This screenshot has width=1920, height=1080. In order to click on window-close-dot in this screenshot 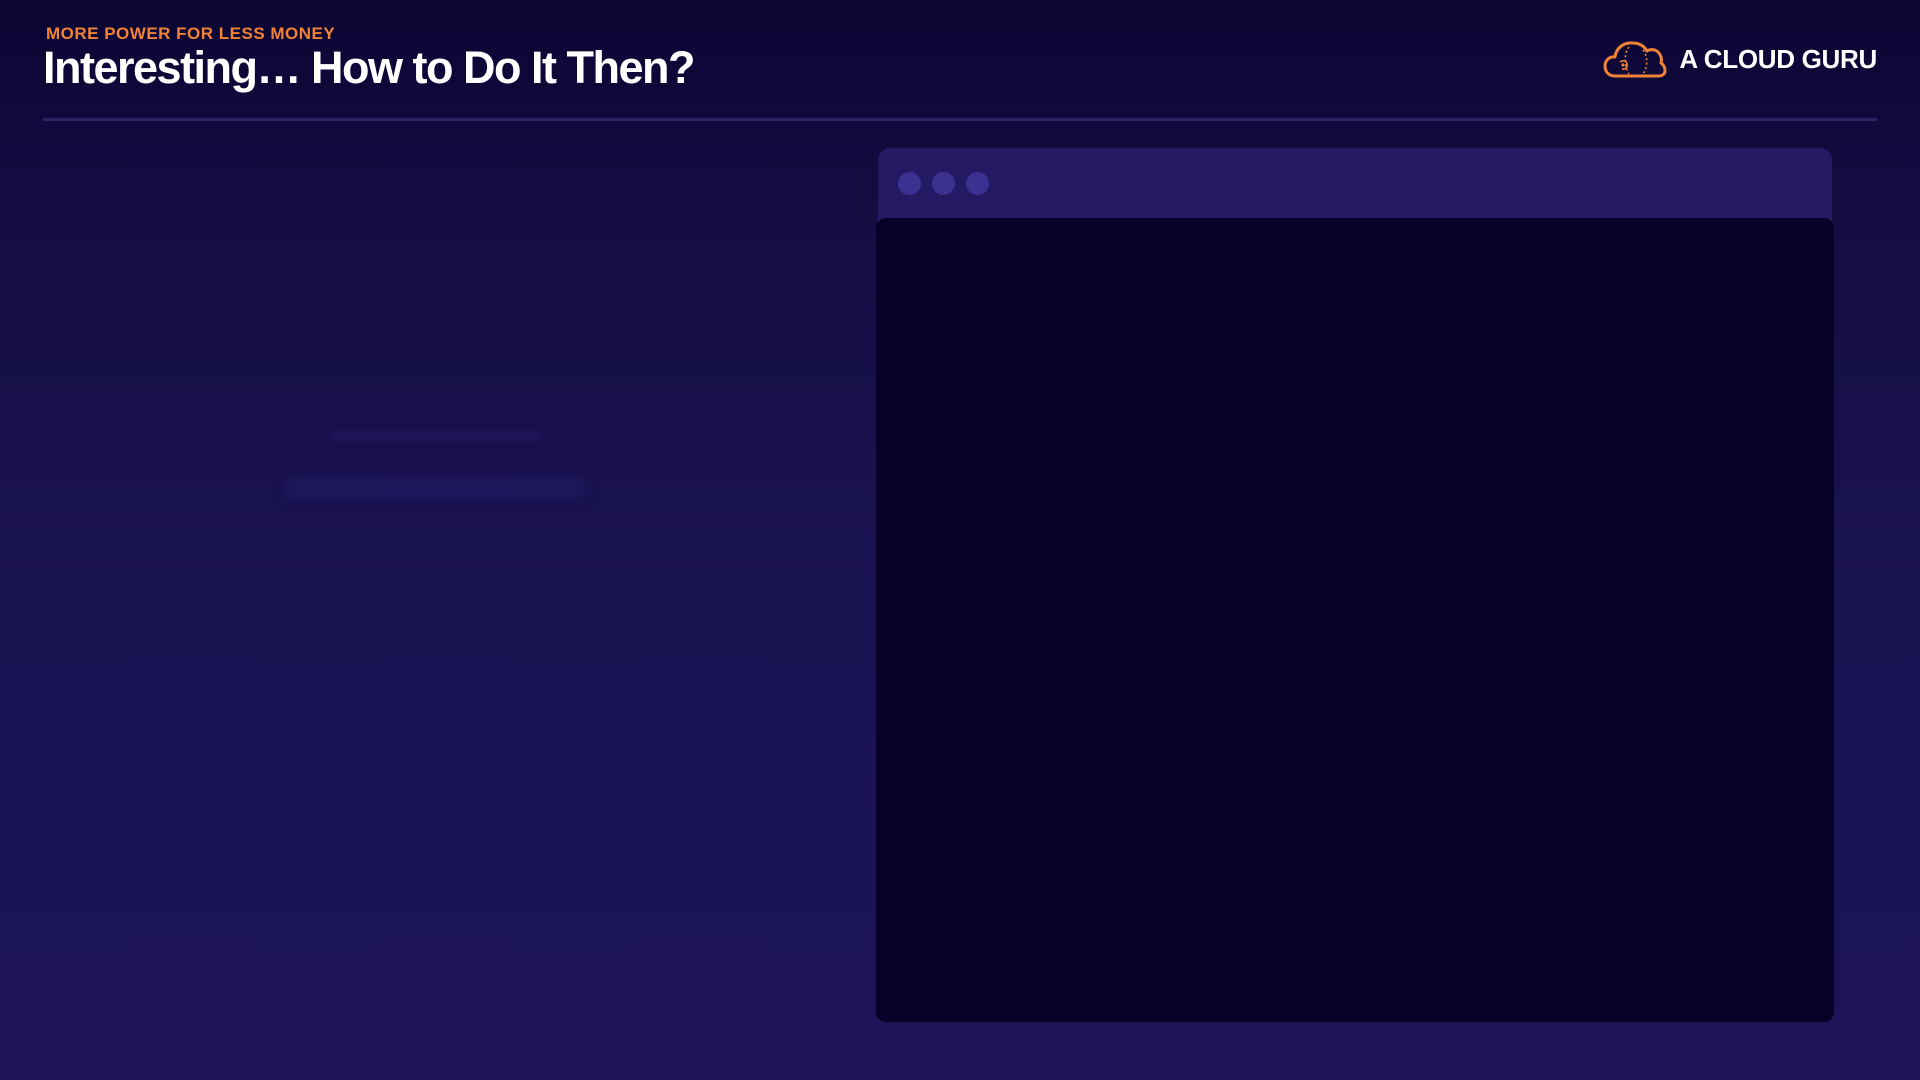, I will do `click(909, 183)`.